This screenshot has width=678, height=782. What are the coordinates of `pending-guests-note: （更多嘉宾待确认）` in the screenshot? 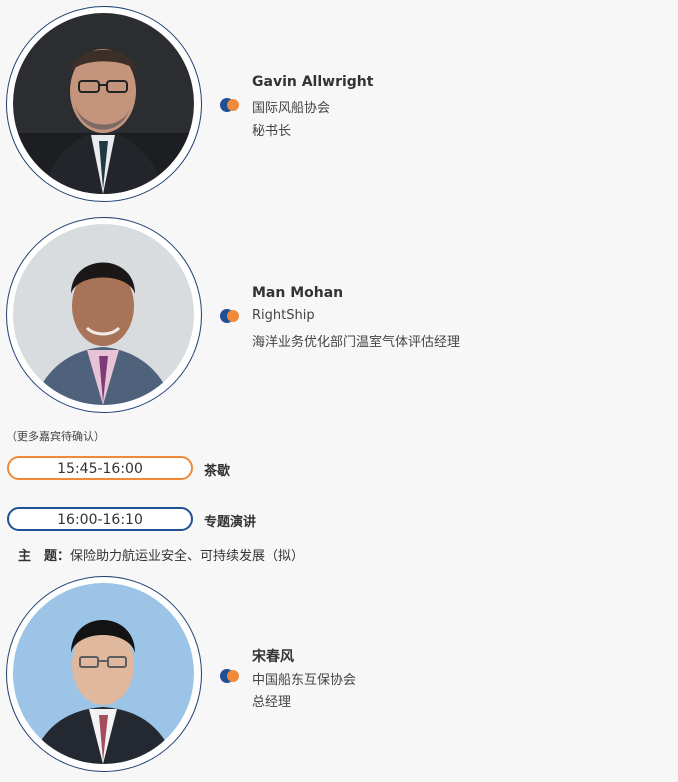 It's located at (55, 436).